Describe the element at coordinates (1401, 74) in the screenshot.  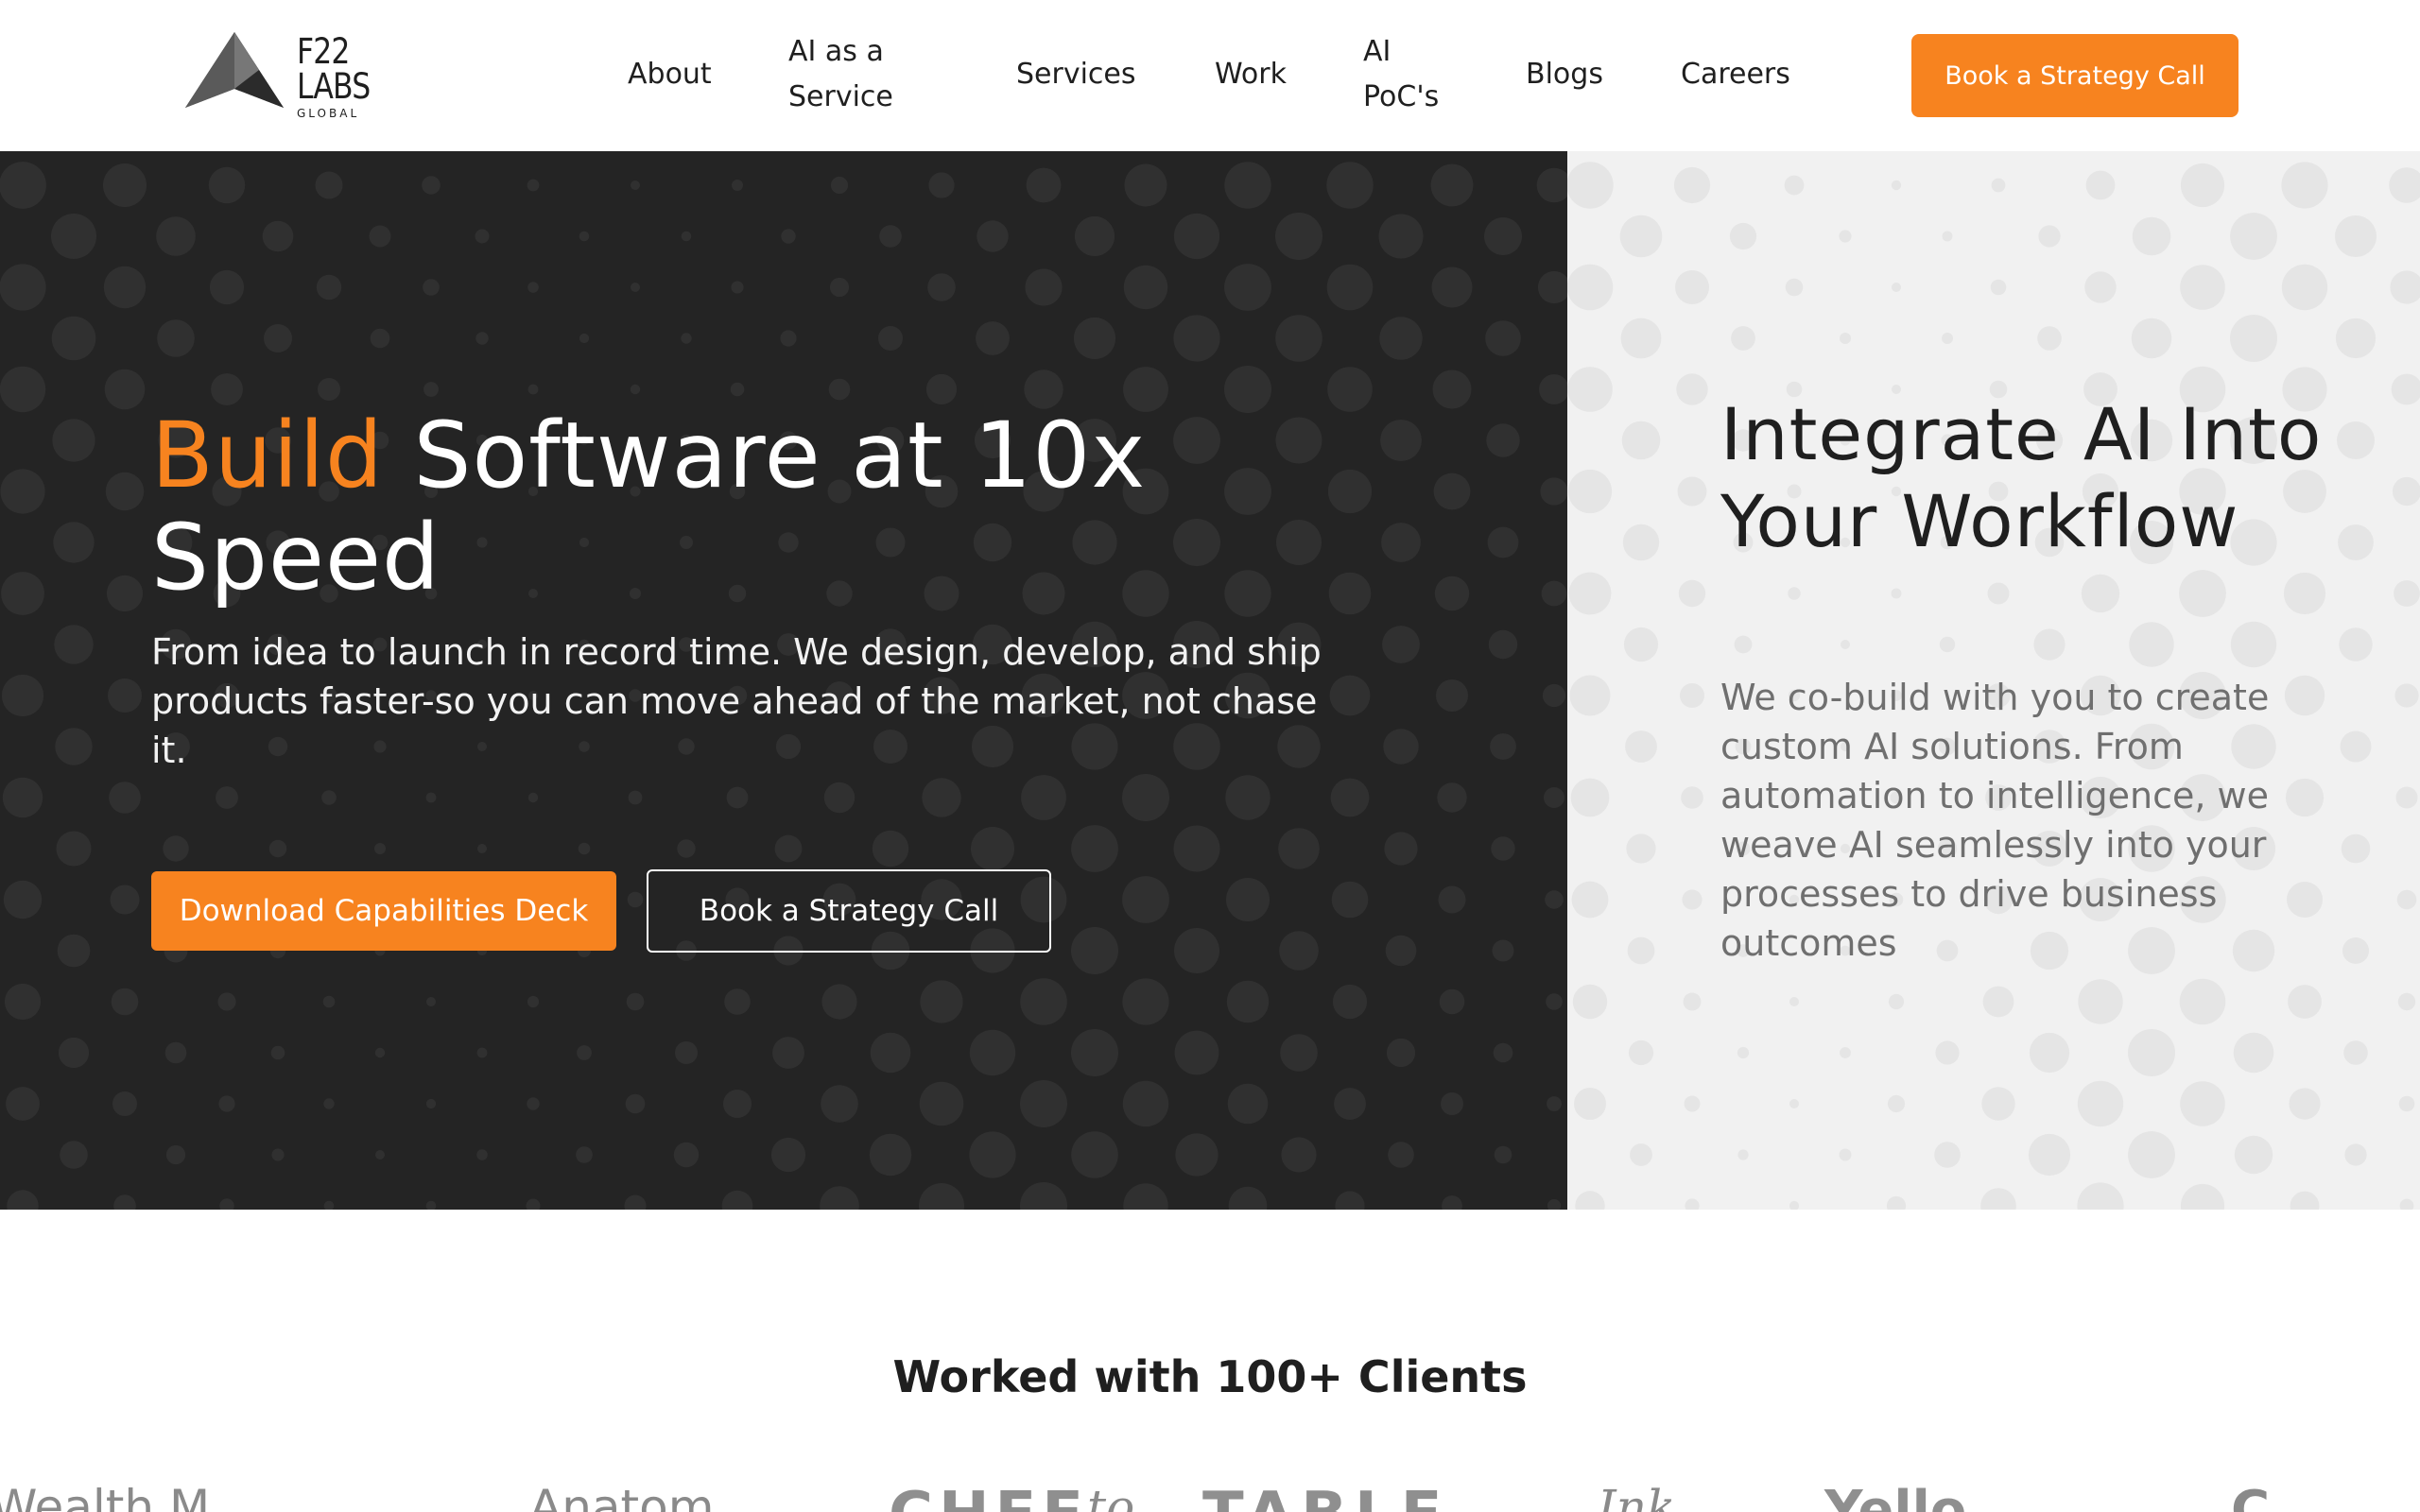
I see `nav-ai-pocs: AI PoC's` at that location.